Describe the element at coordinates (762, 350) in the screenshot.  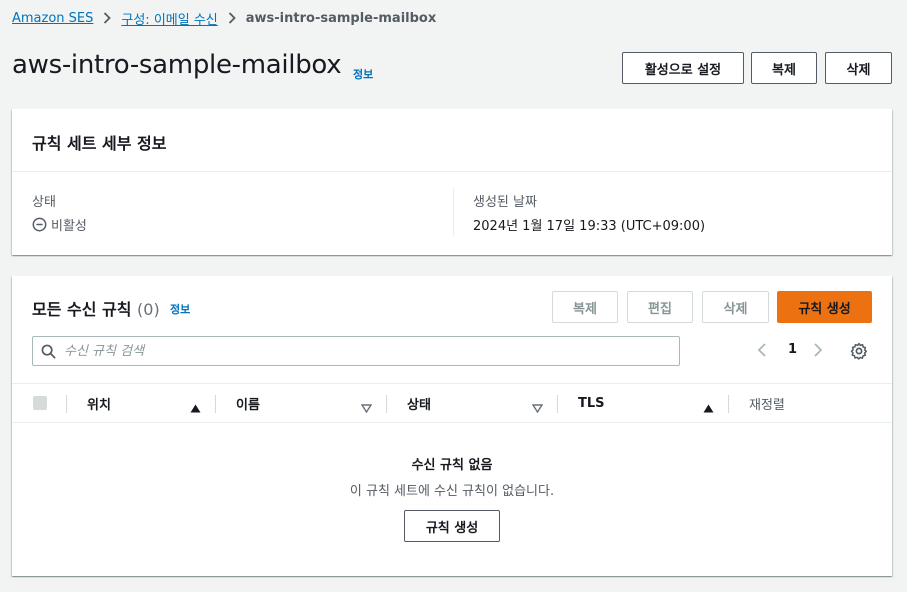
I see `previous-page-icon` at that location.